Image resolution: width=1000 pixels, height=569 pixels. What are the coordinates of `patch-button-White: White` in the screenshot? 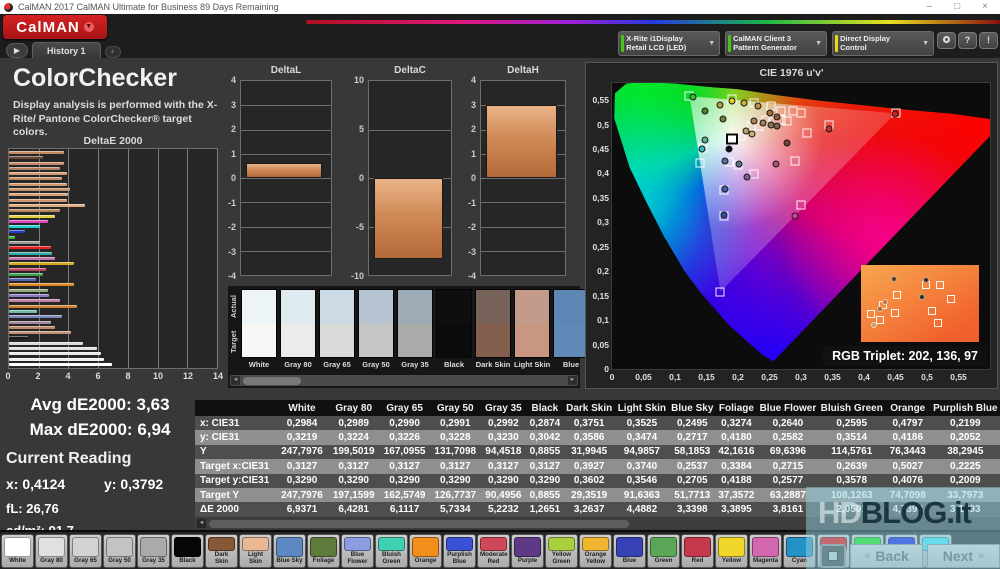 It's located at (17, 551).